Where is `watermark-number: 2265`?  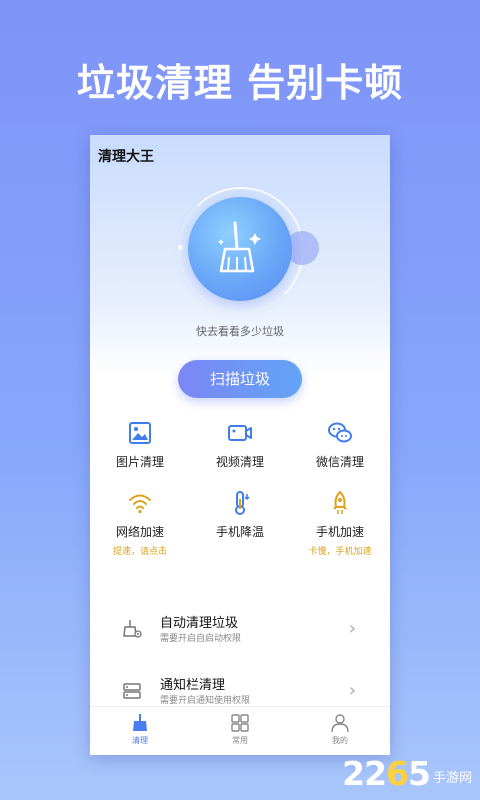
watermark-number: 2265 is located at coordinates (386, 773).